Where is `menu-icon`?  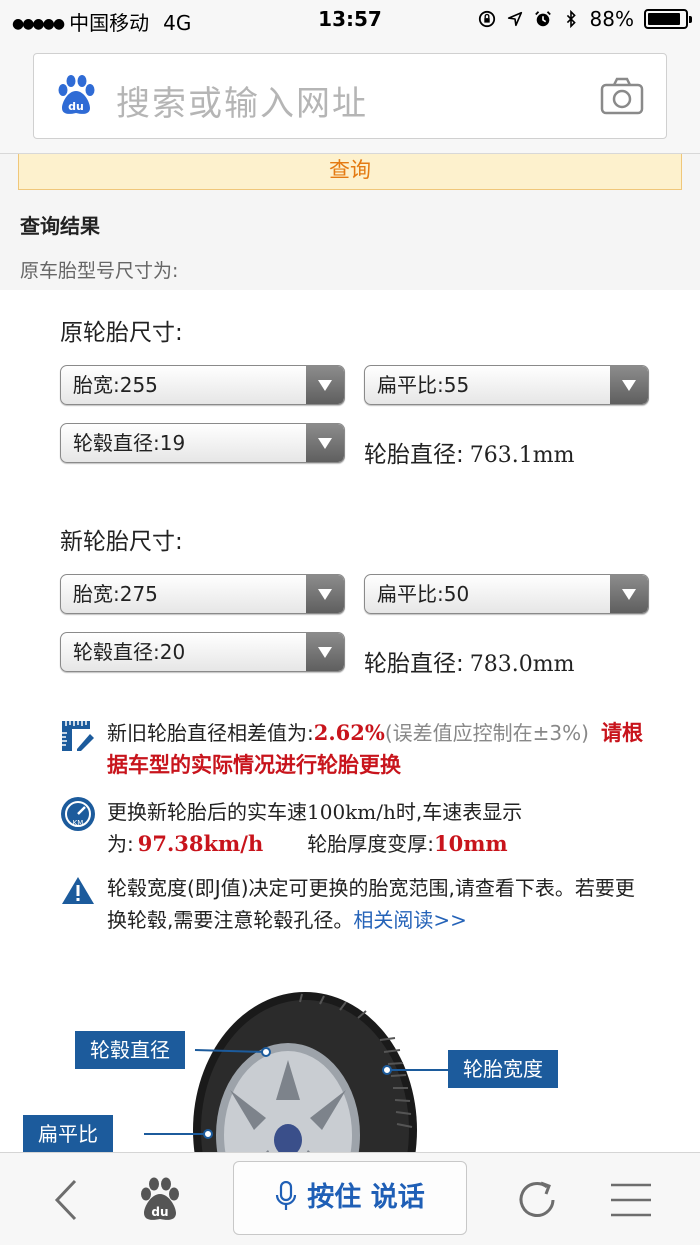
menu-icon is located at coordinates (631, 1200).